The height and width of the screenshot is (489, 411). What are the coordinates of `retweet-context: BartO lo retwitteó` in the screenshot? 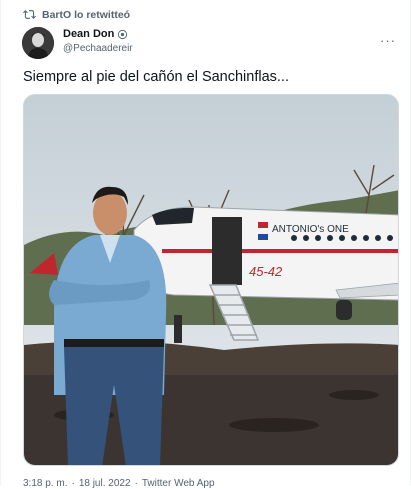 It's located at (76, 14).